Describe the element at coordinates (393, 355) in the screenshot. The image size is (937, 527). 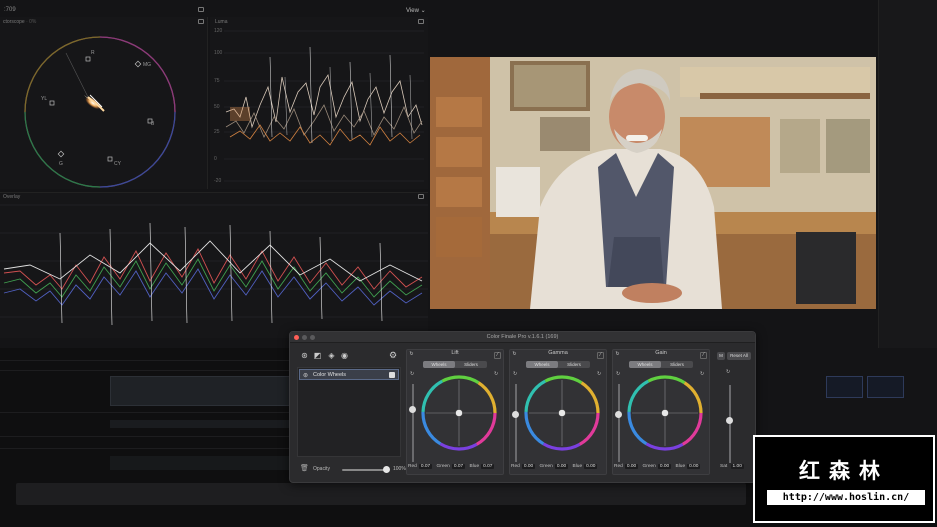
I see `gear-icon: ⚙` at that location.